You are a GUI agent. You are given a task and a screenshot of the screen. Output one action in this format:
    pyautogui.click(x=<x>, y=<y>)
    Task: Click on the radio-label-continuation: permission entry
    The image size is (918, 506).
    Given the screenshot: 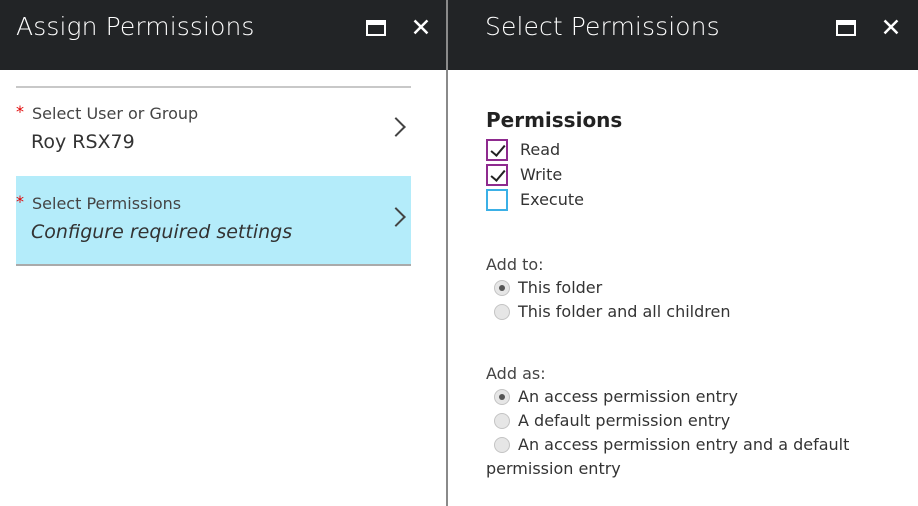 What is the action you would take?
    pyautogui.click(x=553, y=468)
    